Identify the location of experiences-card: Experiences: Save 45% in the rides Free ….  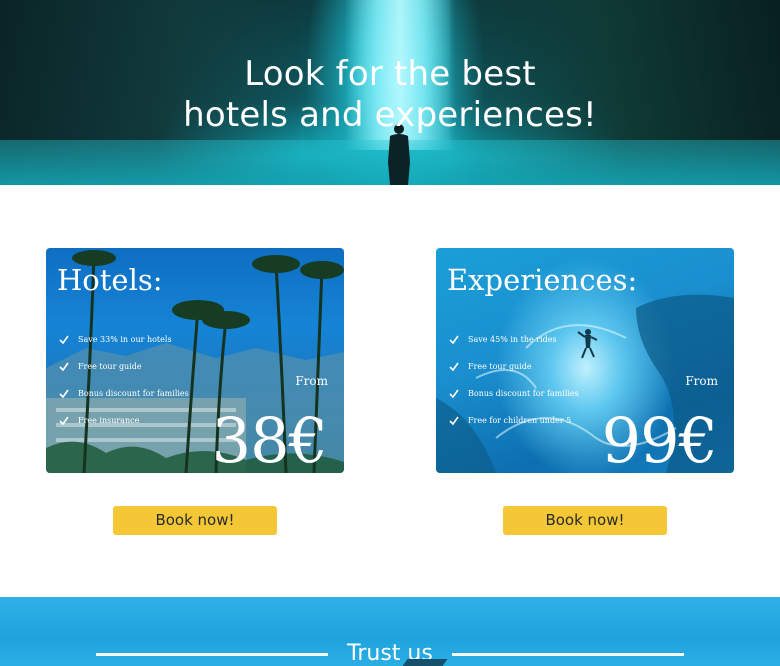
(585, 360).